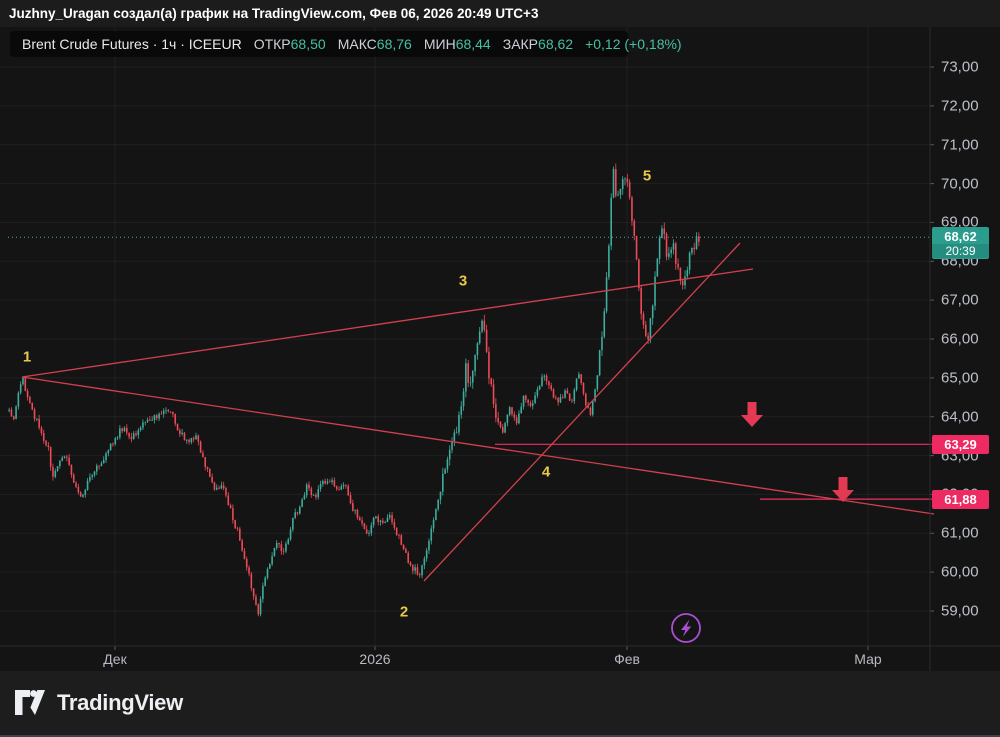 The height and width of the screenshot is (737, 1000). What do you see at coordinates (960, 145) in the screenshot?
I see `price-axis-label: 71,00` at bounding box center [960, 145].